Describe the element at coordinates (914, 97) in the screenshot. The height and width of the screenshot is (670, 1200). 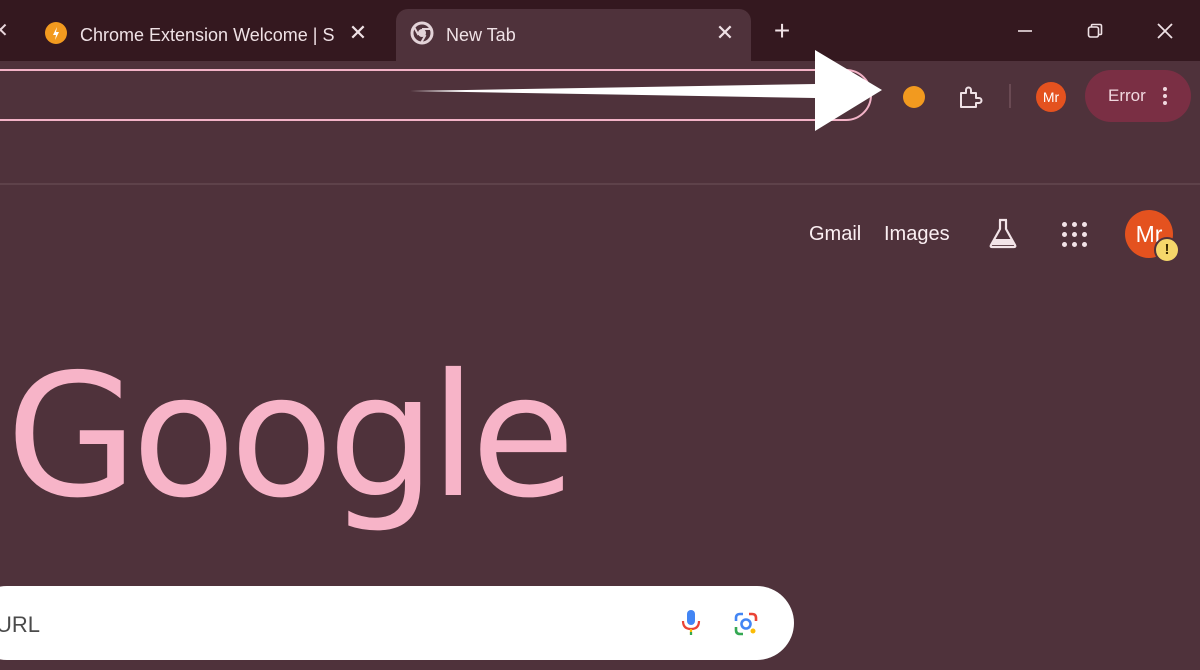
I see `extension-pinned-icon` at that location.